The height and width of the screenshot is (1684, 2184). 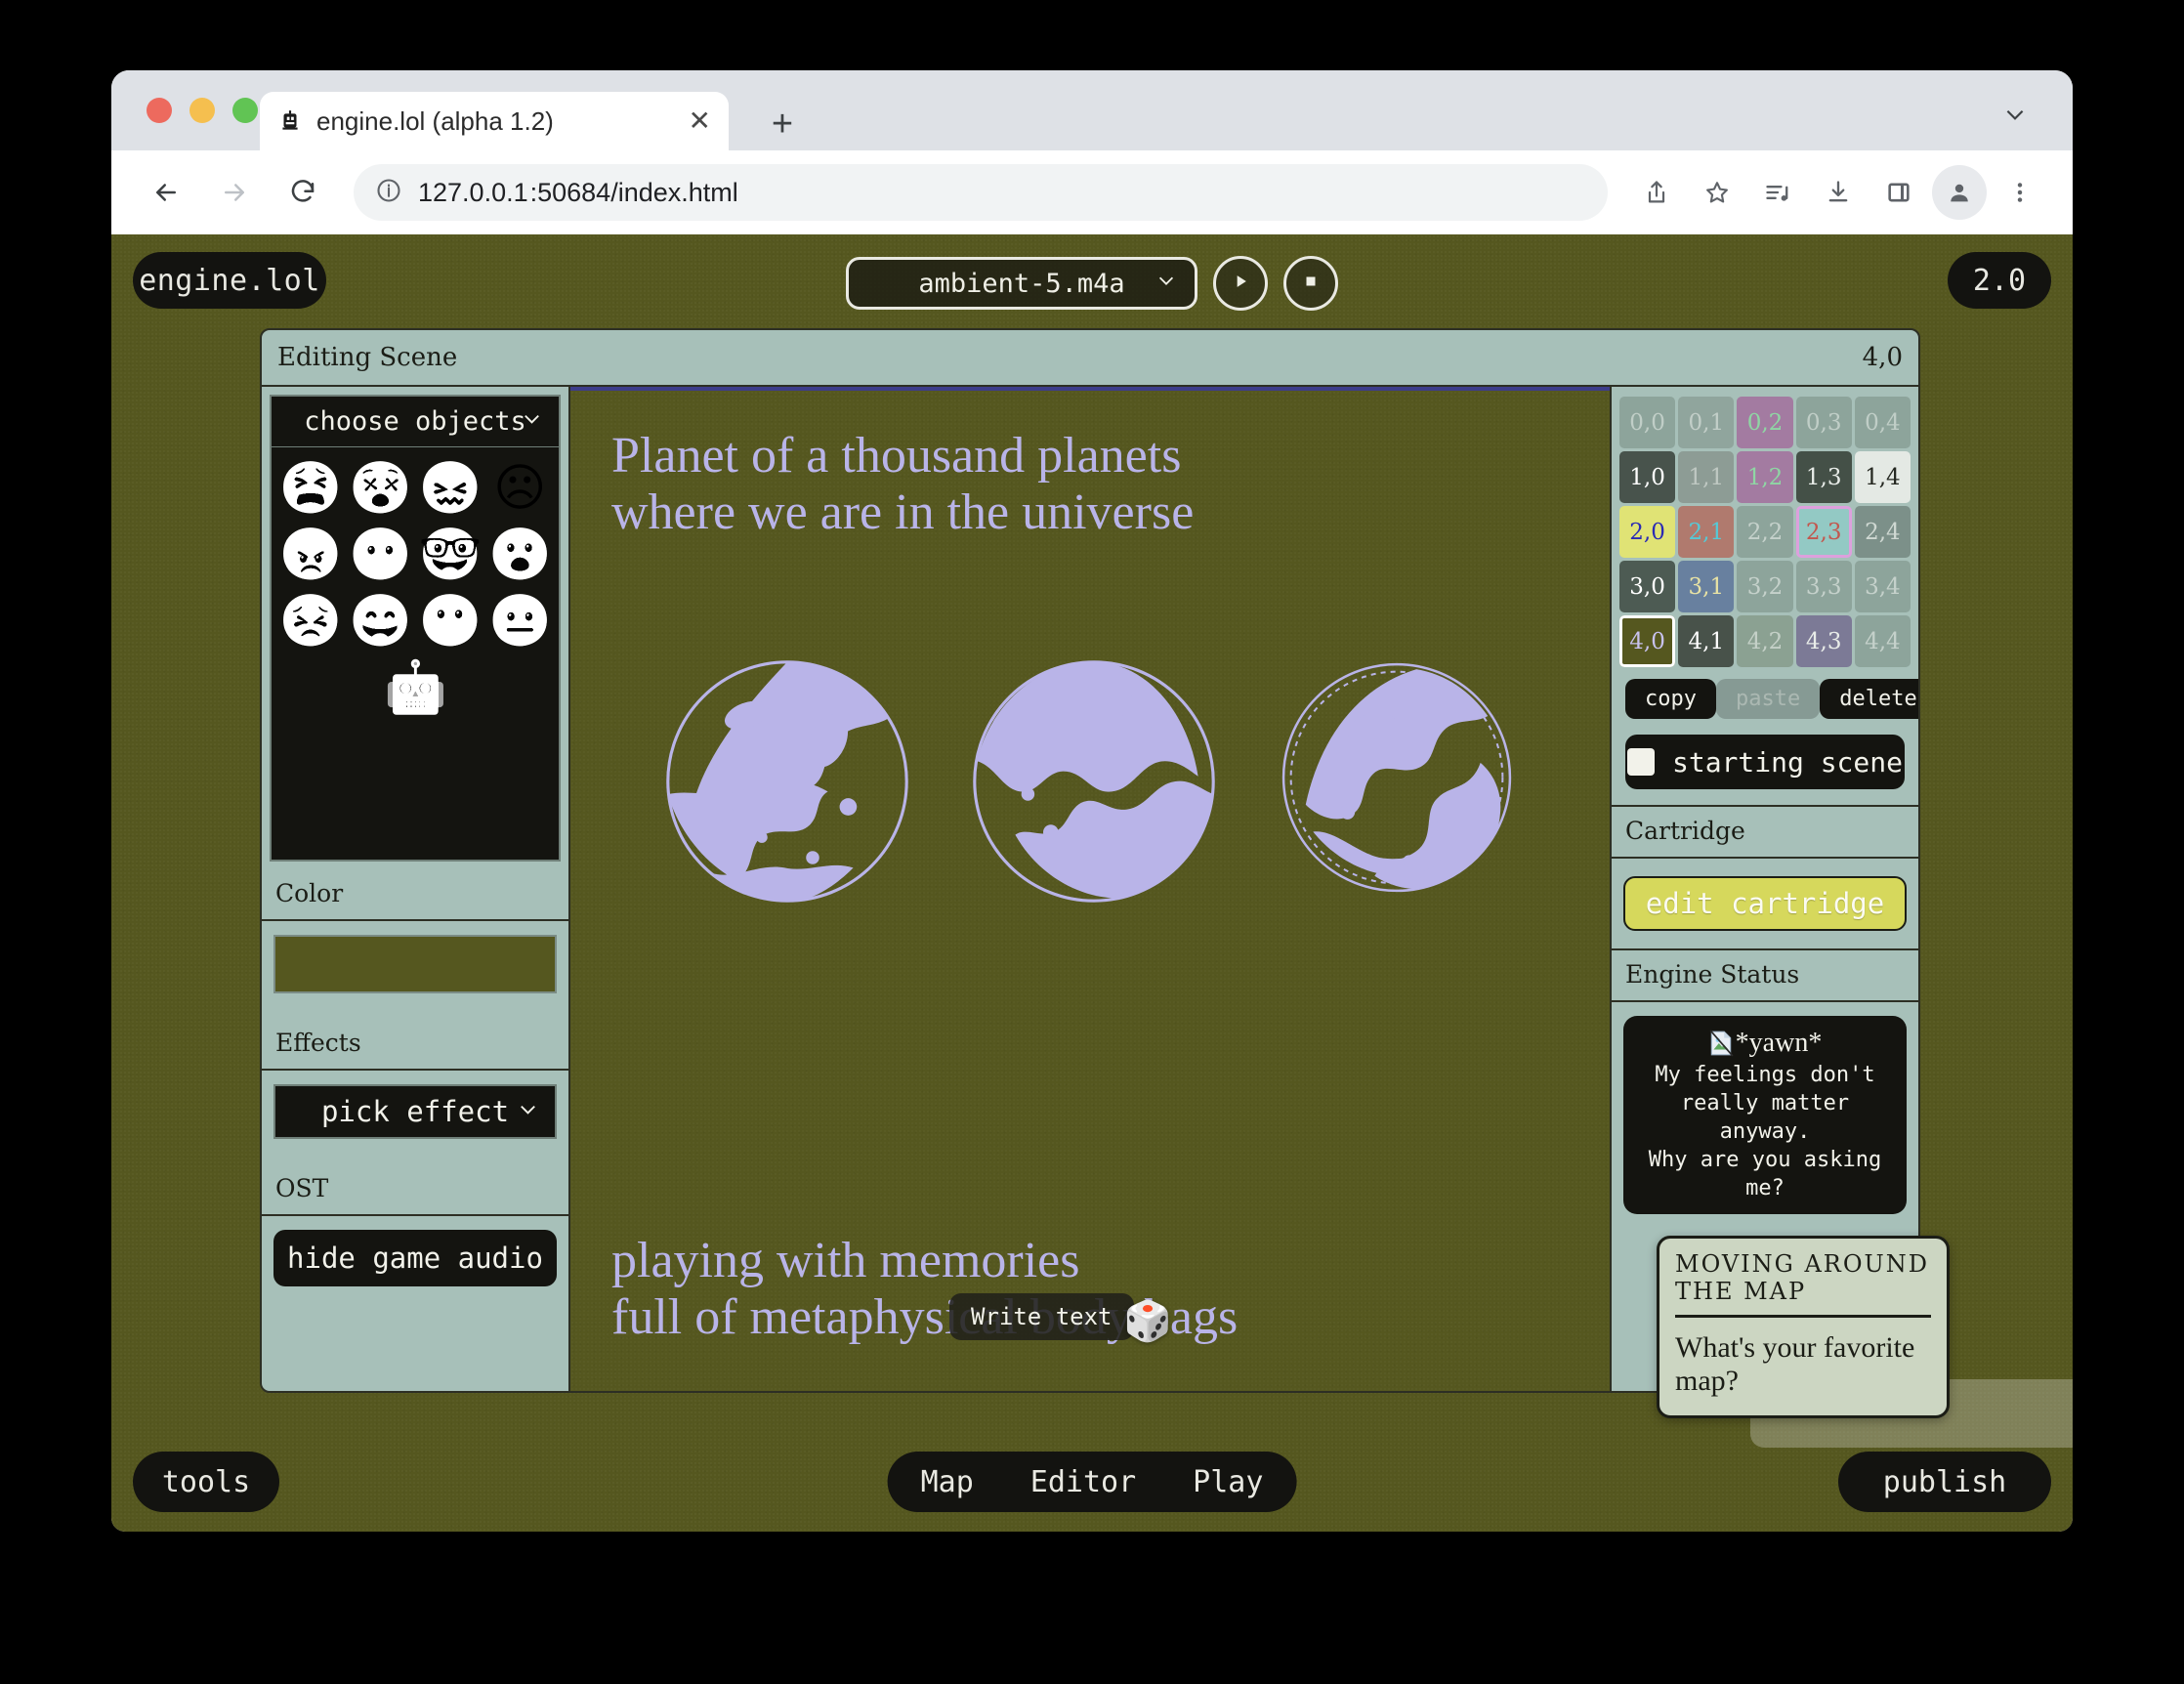 What do you see at coordinates (1765, 477) in the screenshot?
I see `scene-cell-1-2: 1,2` at bounding box center [1765, 477].